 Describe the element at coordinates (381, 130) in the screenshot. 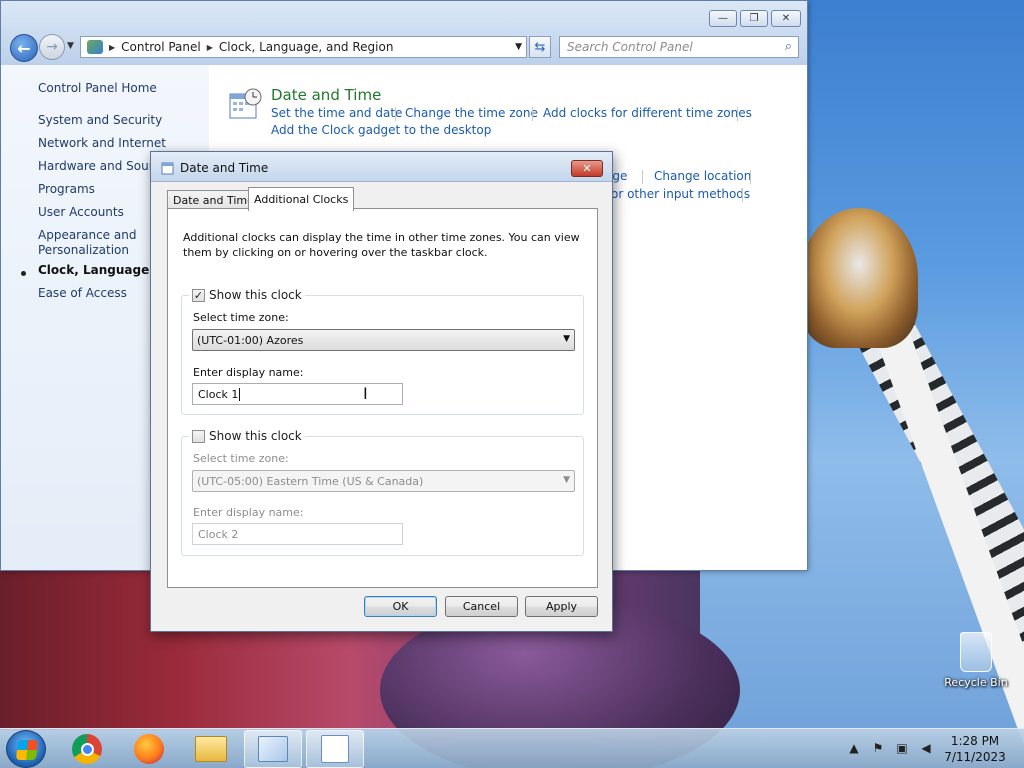

I see `add-clock-gadget-link: Add the Clock gadget to the desktop` at that location.